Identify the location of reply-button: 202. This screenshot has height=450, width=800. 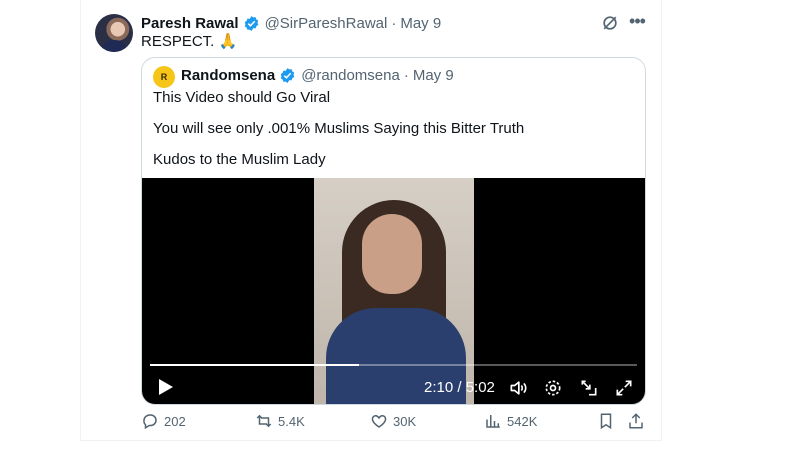
(163, 421).